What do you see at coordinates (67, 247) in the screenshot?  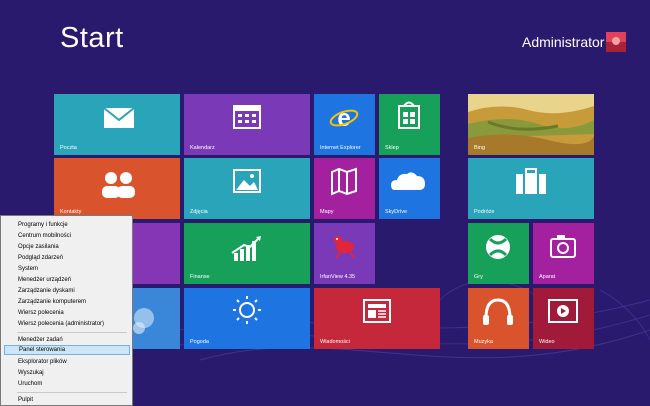 I see `menu-item-opcje-zasilania: Opcje zasilania` at bounding box center [67, 247].